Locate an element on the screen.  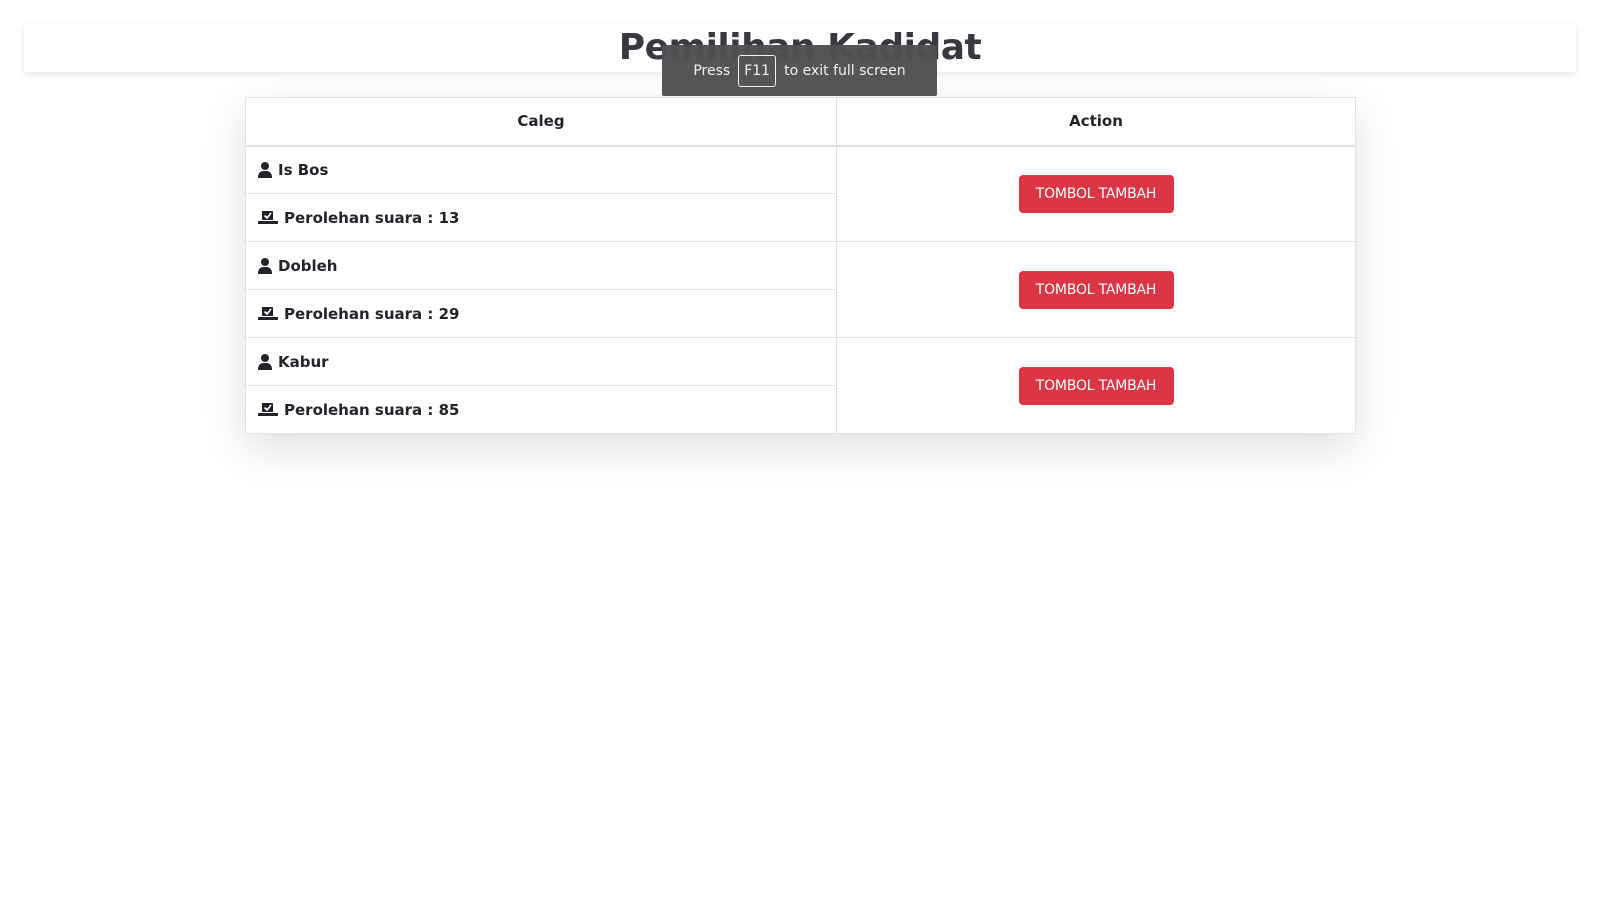
candidate-votes-cell: Perolehan suara : 13 is located at coordinates (541, 217).